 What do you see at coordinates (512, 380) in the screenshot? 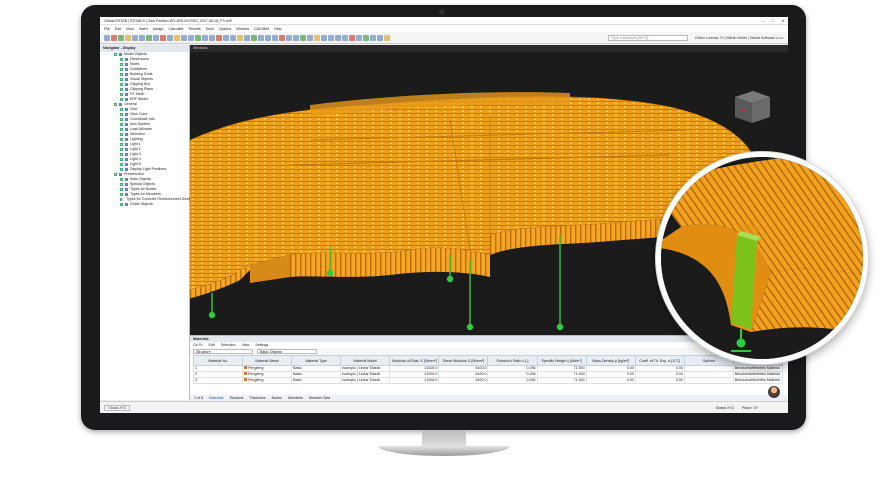
I see `table-cell: 0.296` at bounding box center [512, 380].